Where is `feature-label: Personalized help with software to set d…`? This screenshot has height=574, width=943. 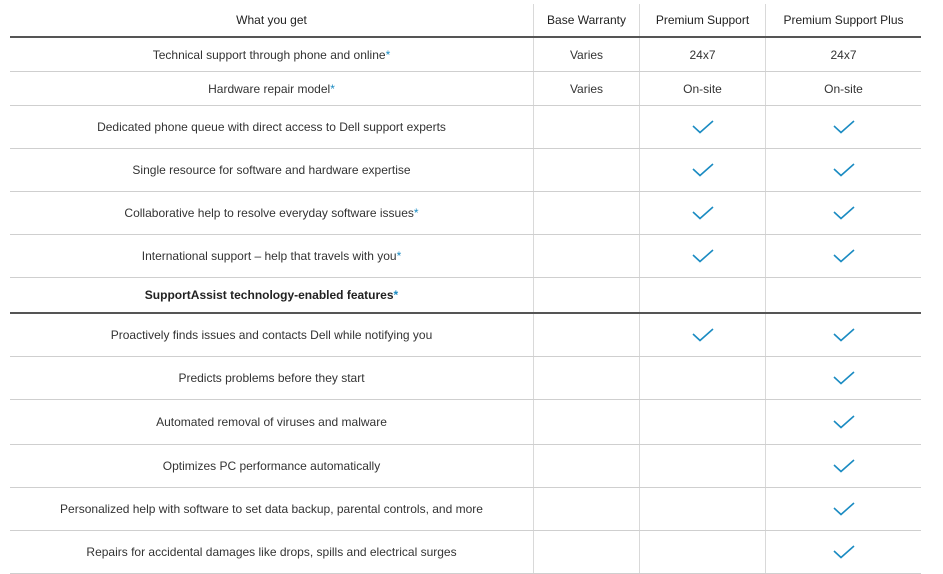 feature-label: Personalized help with software to set d… is located at coordinates (271, 509).